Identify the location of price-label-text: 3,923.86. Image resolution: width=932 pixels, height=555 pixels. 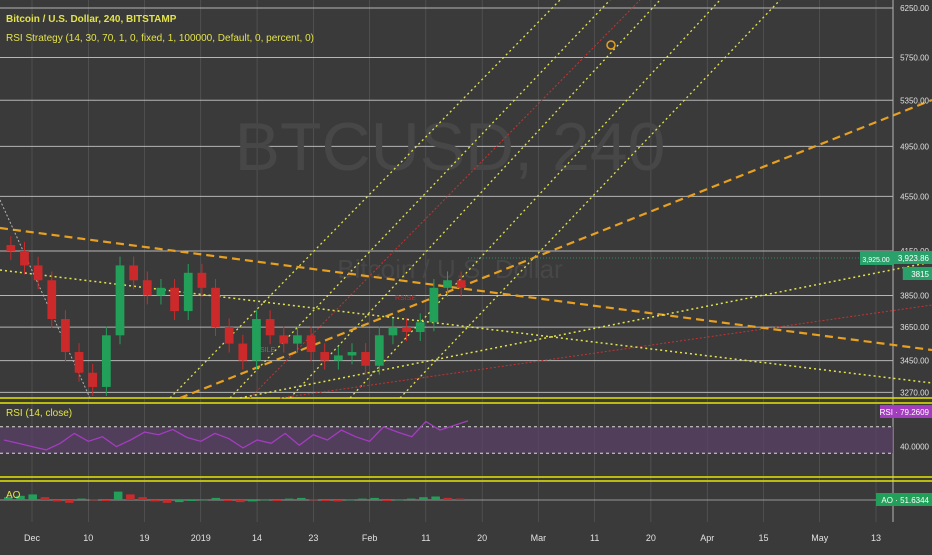
(914, 258).